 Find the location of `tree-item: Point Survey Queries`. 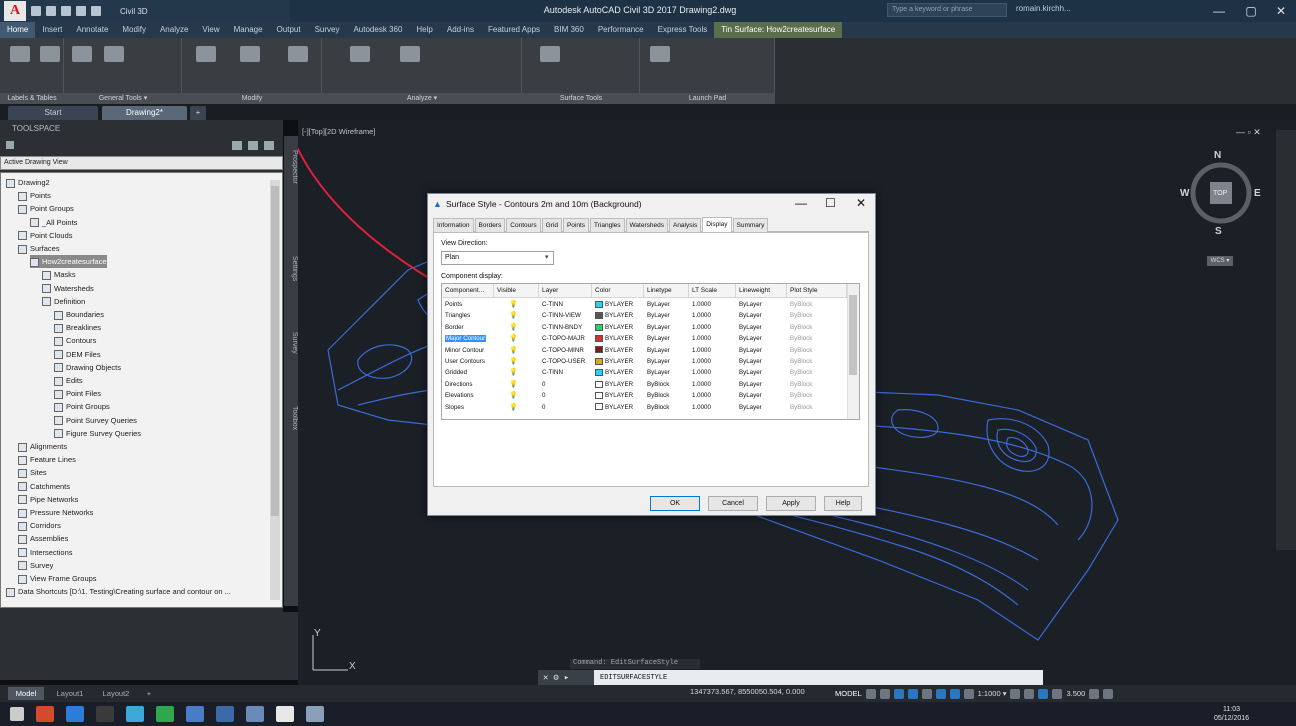

tree-item: Point Survey Queries is located at coordinates (95, 420).